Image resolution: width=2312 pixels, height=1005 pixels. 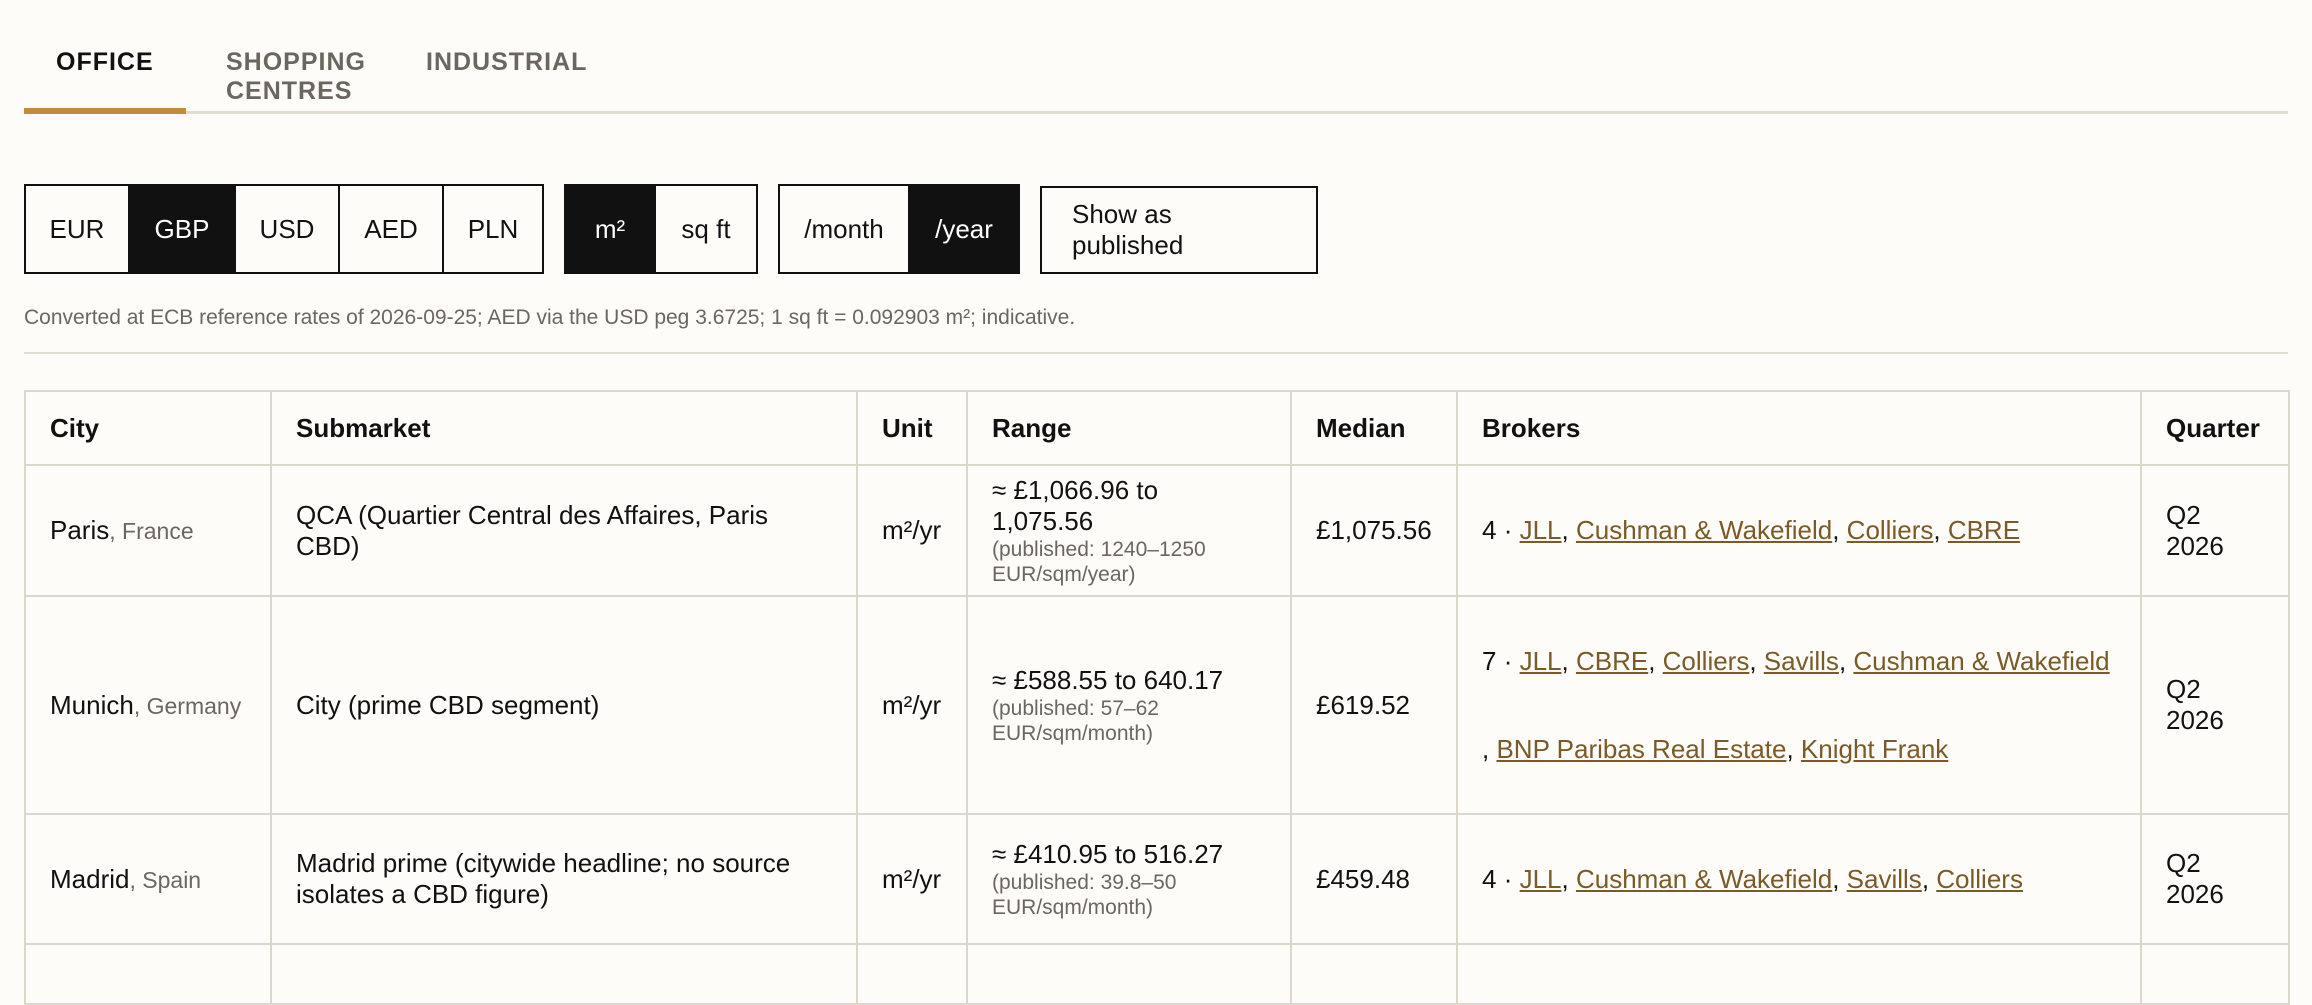 What do you see at coordinates (210, 55) in the screenshot?
I see `tab-shopping-centres: SHOPPING CENTRES` at bounding box center [210, 55].